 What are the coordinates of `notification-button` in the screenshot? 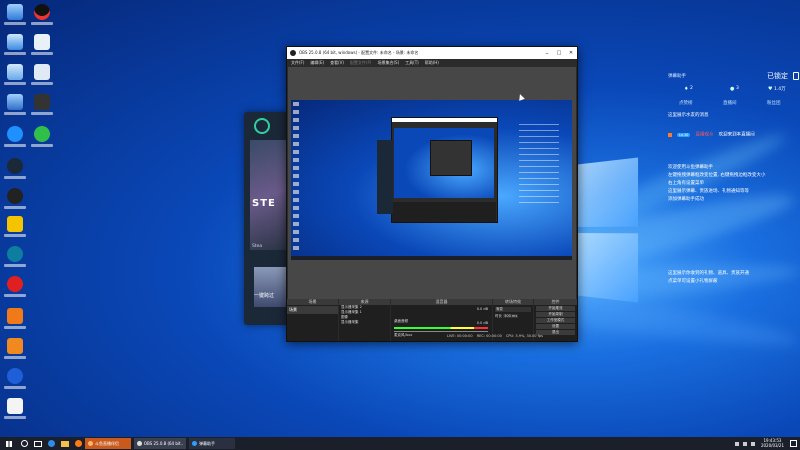 It's located at (793, 443).